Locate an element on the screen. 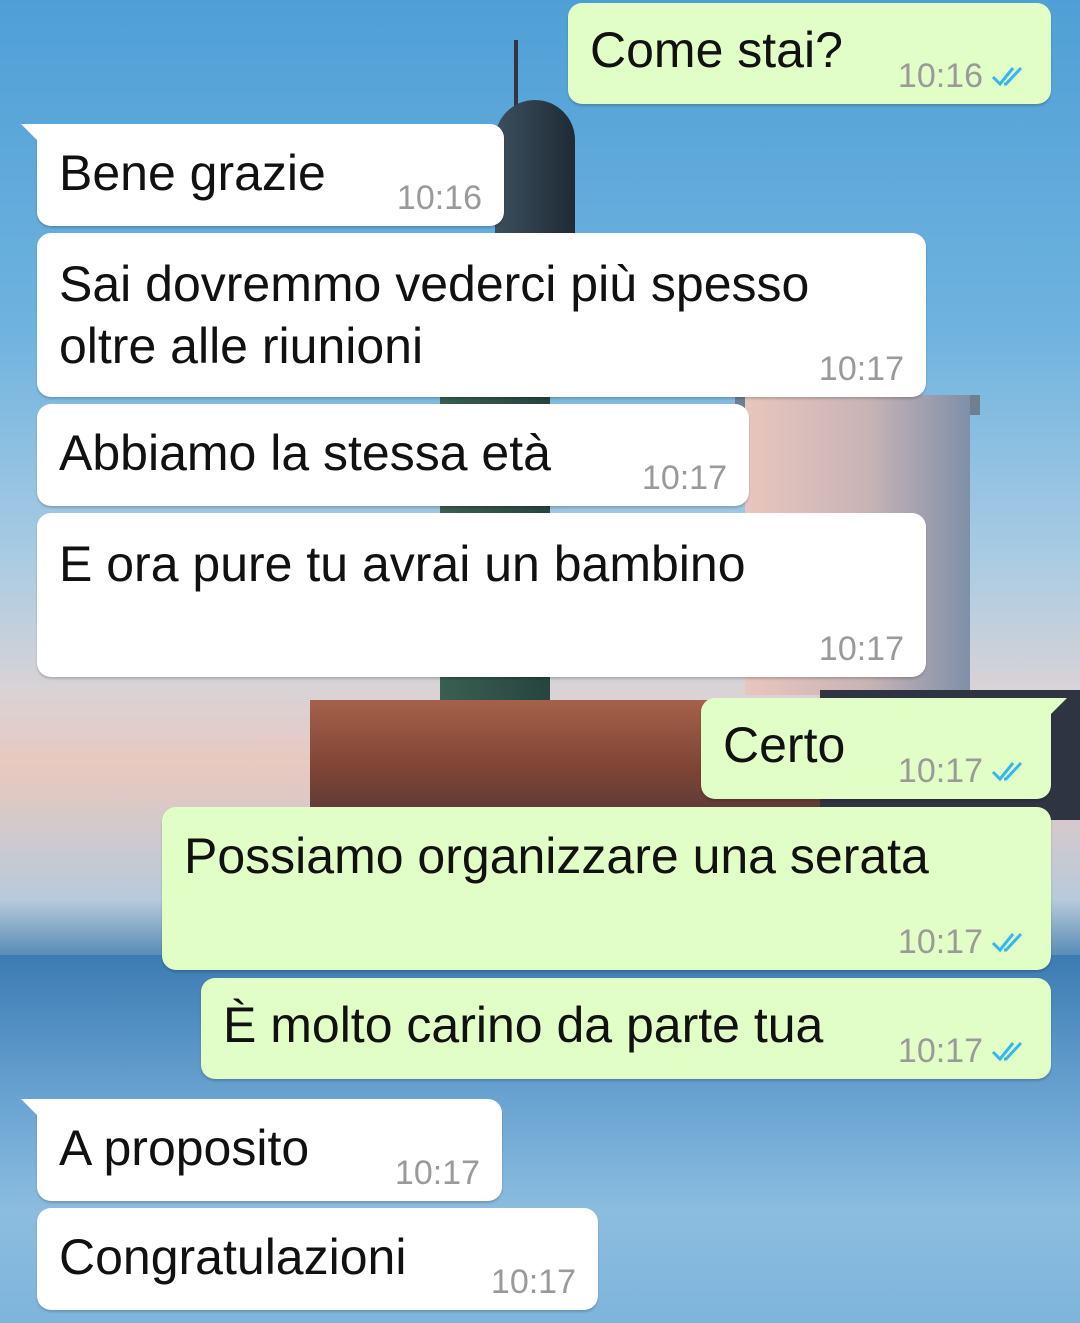 This screenshot has height=1323, width=1080. message-incoming: Abbiamo la stessa età 10:17 is located at coordinates (393, 455).